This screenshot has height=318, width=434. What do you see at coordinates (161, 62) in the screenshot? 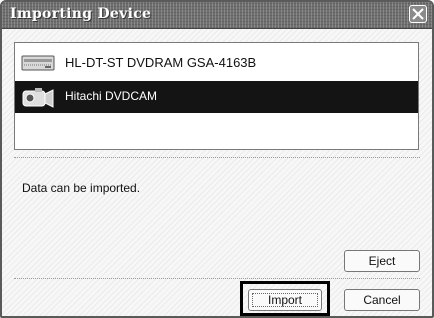
I see `device-label: HL-DT-ST DVDRAM GSA-4163B` at bounding box center [161, 62].